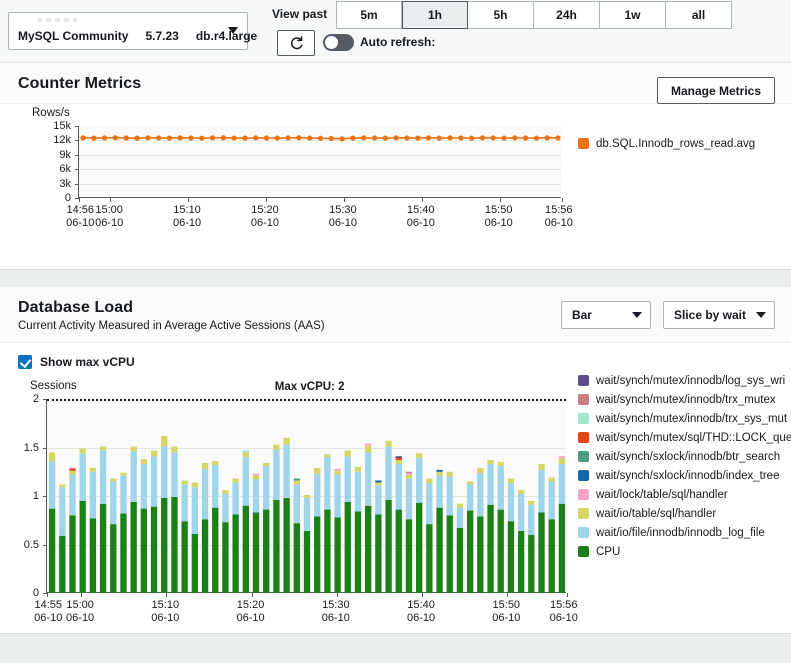  Describe the element at coordinates (35, 593) in the screenshot. I see `y-tick-label: 0` at that location.